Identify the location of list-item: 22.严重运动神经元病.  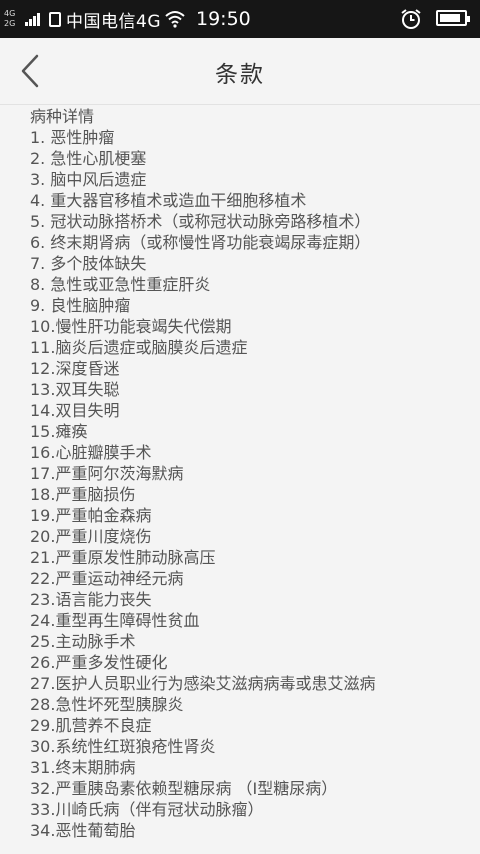
(107, 578).